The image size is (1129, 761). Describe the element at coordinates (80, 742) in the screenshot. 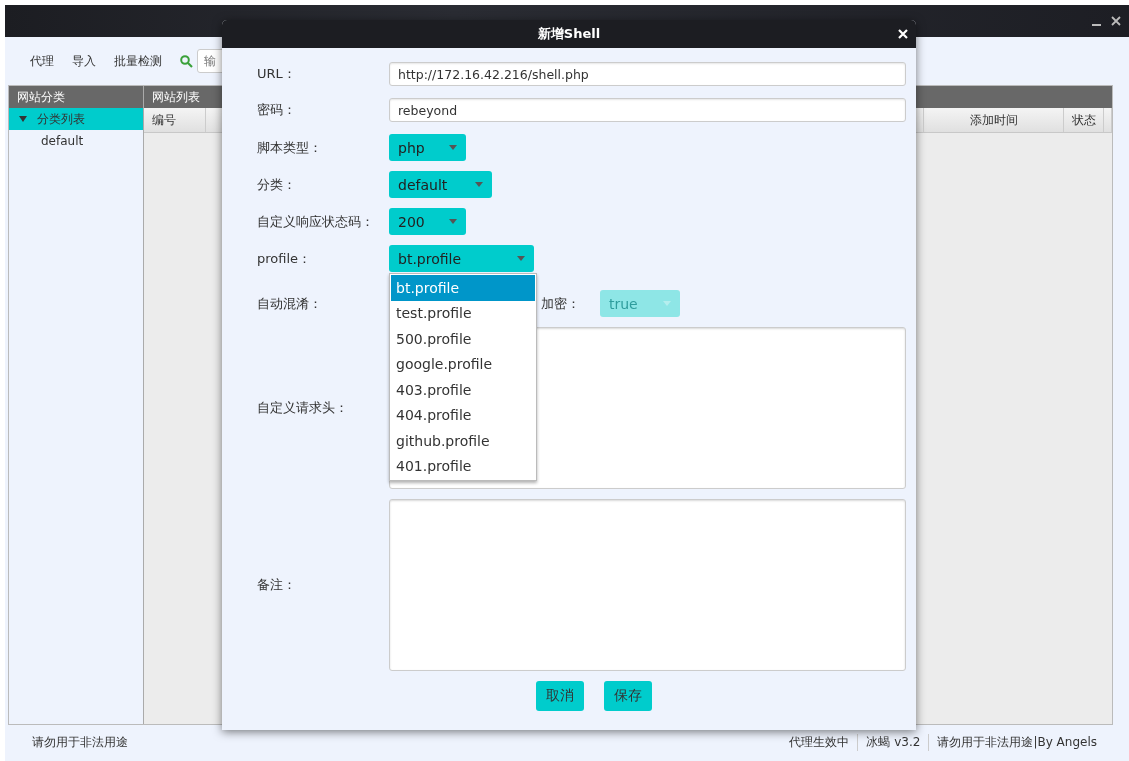

I see `status-text: 请勿用于非法用途` at that location.